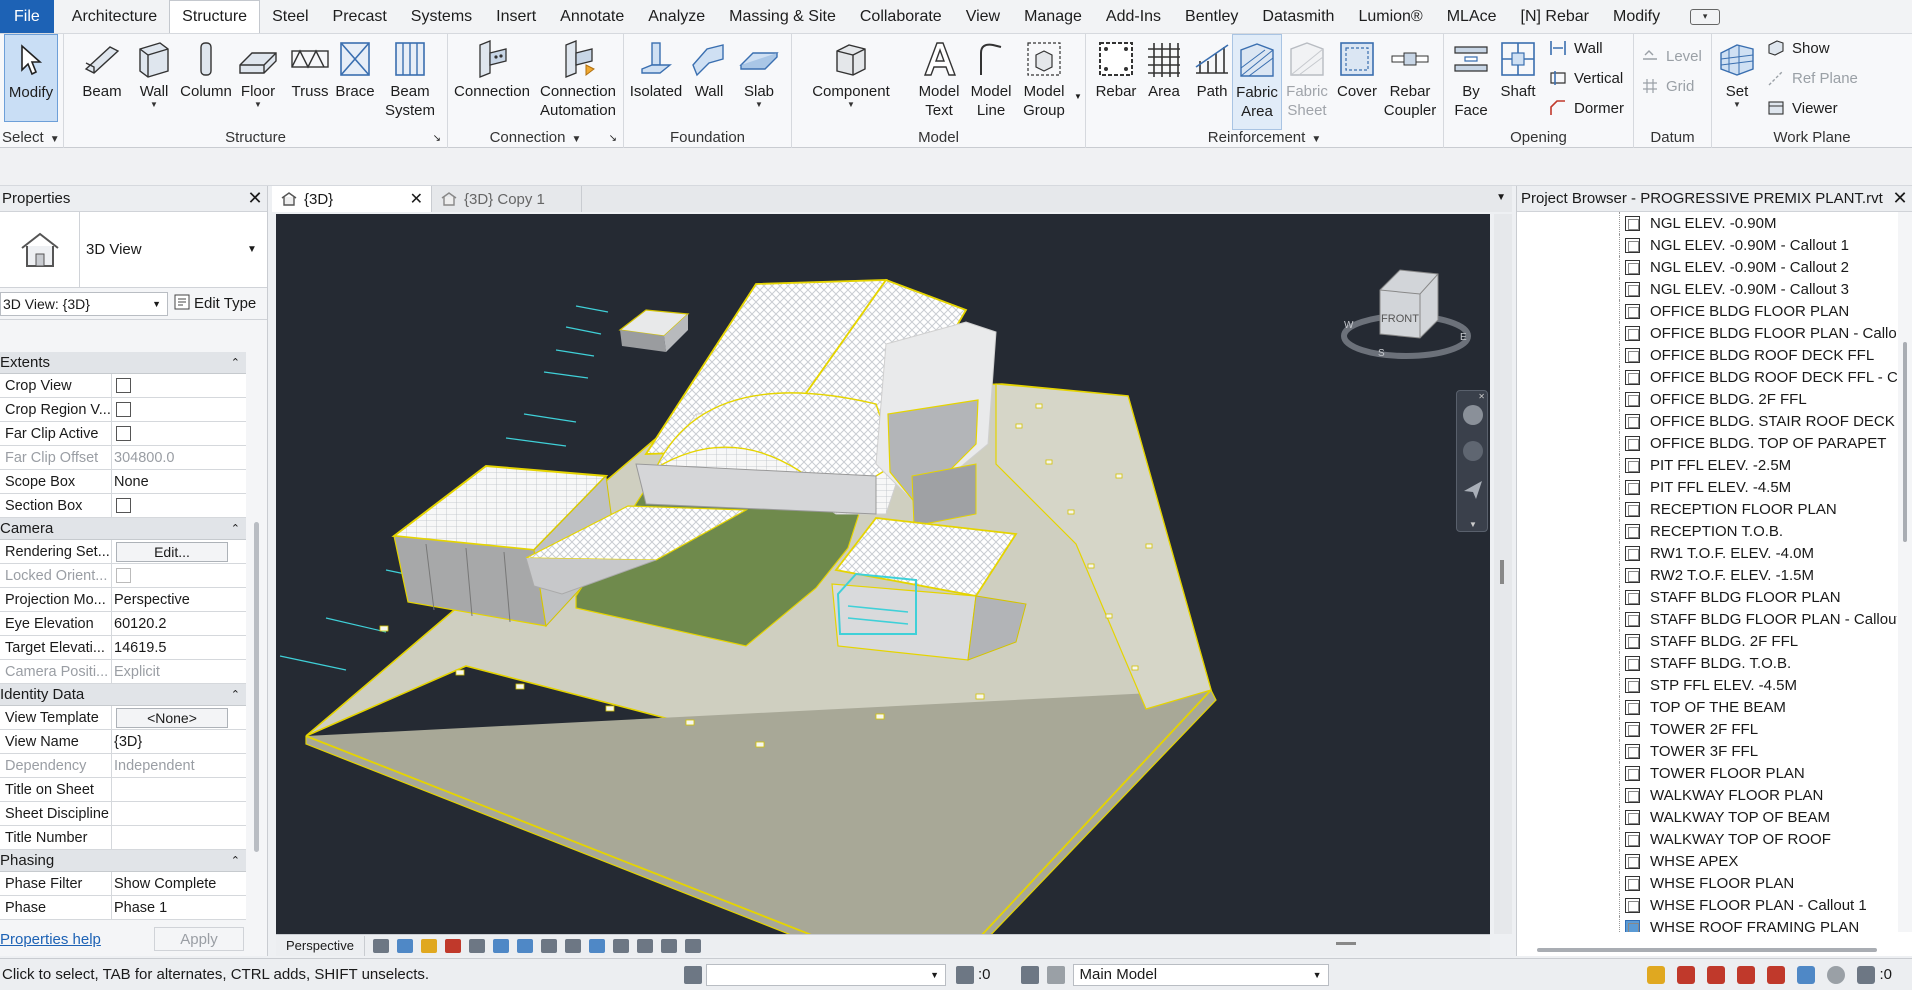 This screenshot has height=990, width=1912. I want to click on browser-item: NGL ELEV. -0.90M - Callout 2, so click(1707, 267).